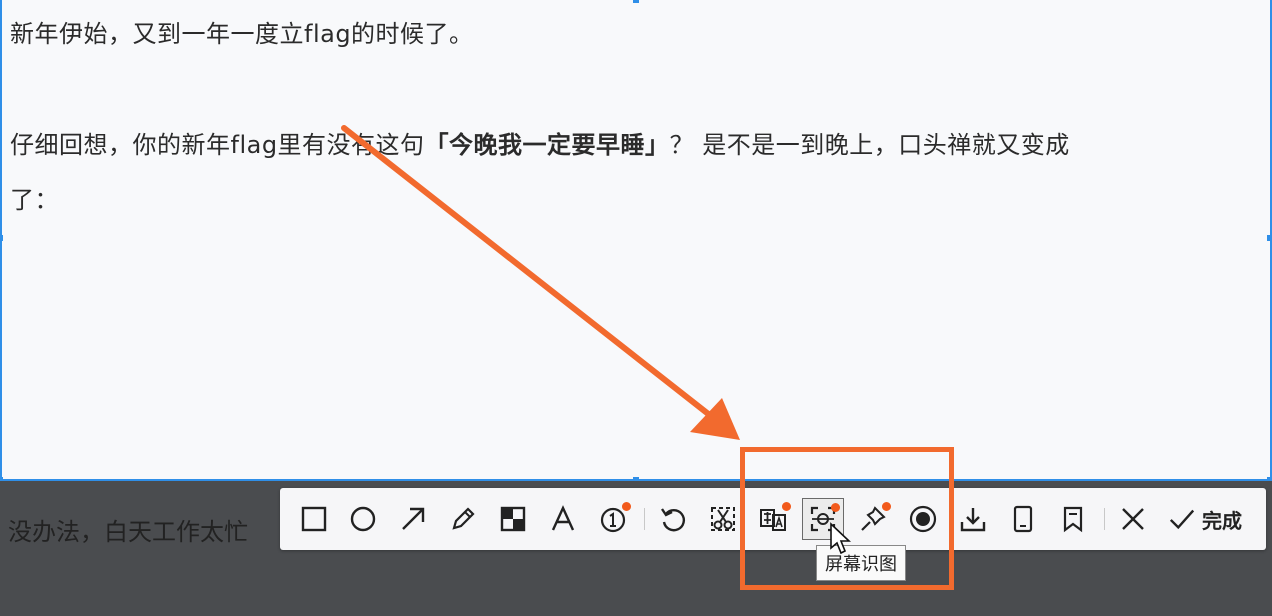  I want to click on rectangle-tool, so click(314, 519).